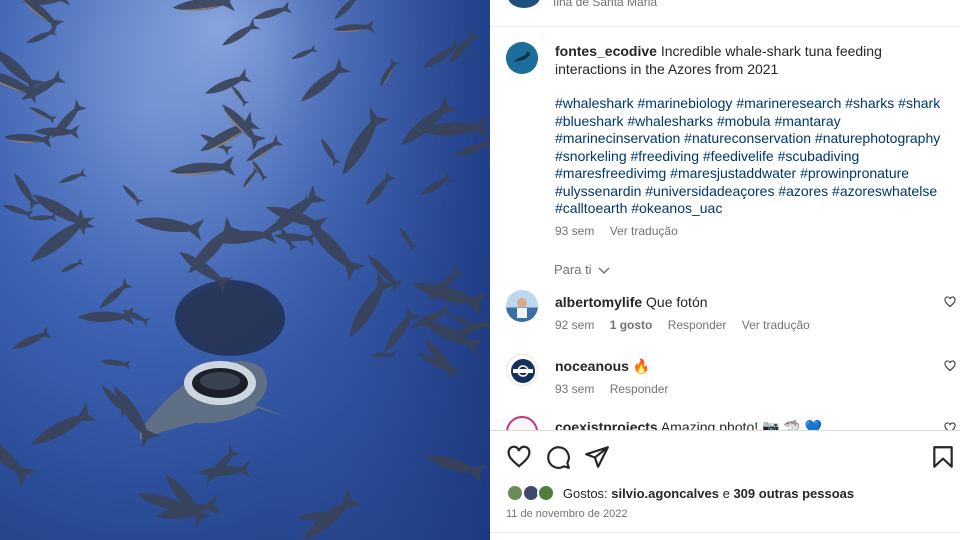  I want to click on author-avatar, so click(522, 58).